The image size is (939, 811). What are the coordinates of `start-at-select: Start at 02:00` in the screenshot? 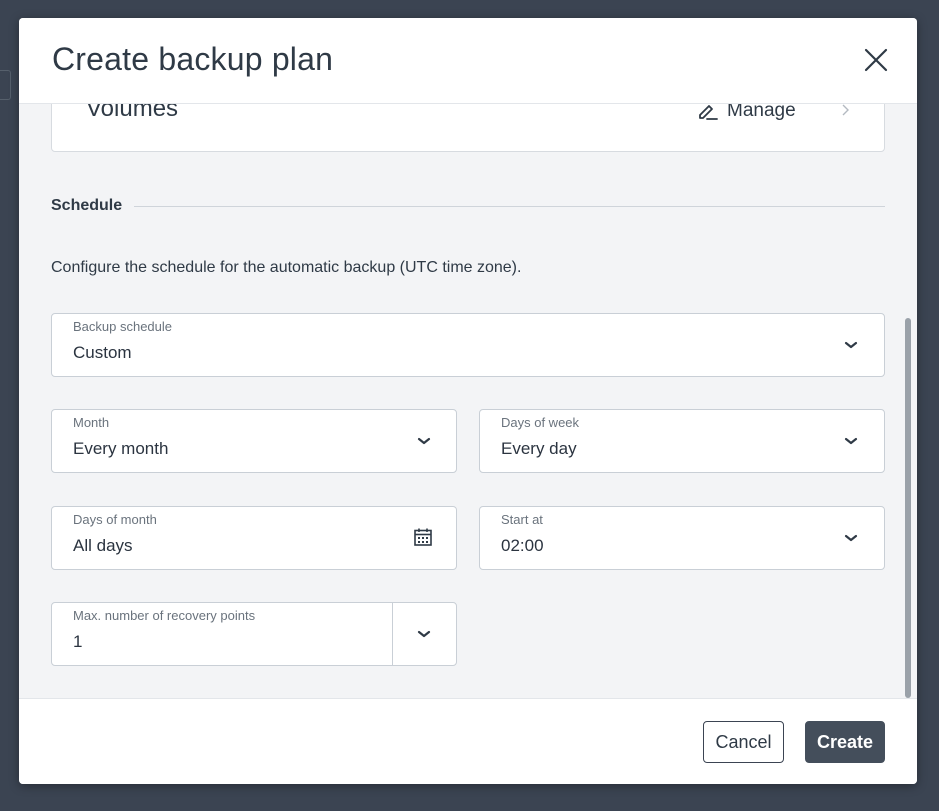 It's located at (682, 538).